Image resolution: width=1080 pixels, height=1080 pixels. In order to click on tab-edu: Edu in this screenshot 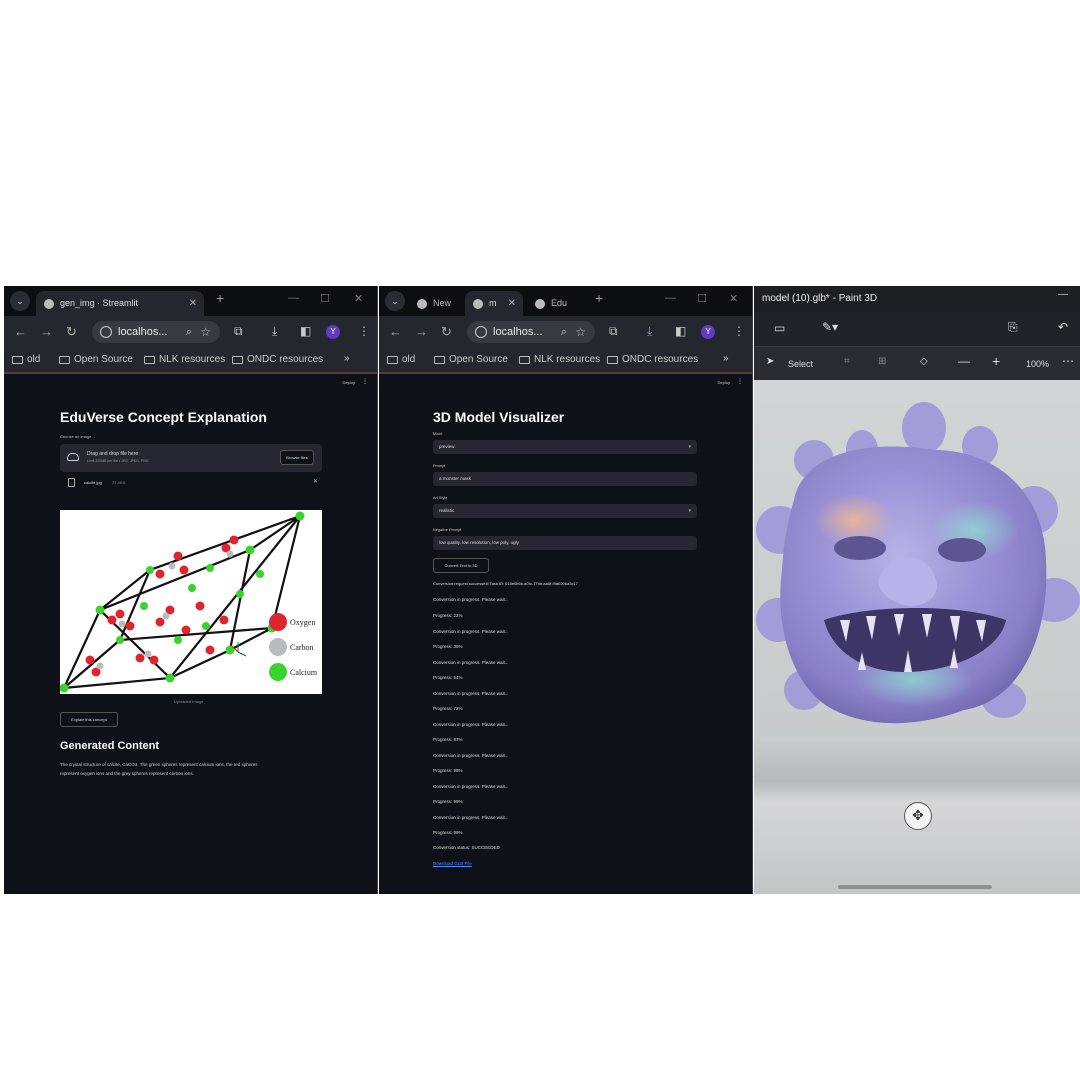, I will do `click(554, 303)`.